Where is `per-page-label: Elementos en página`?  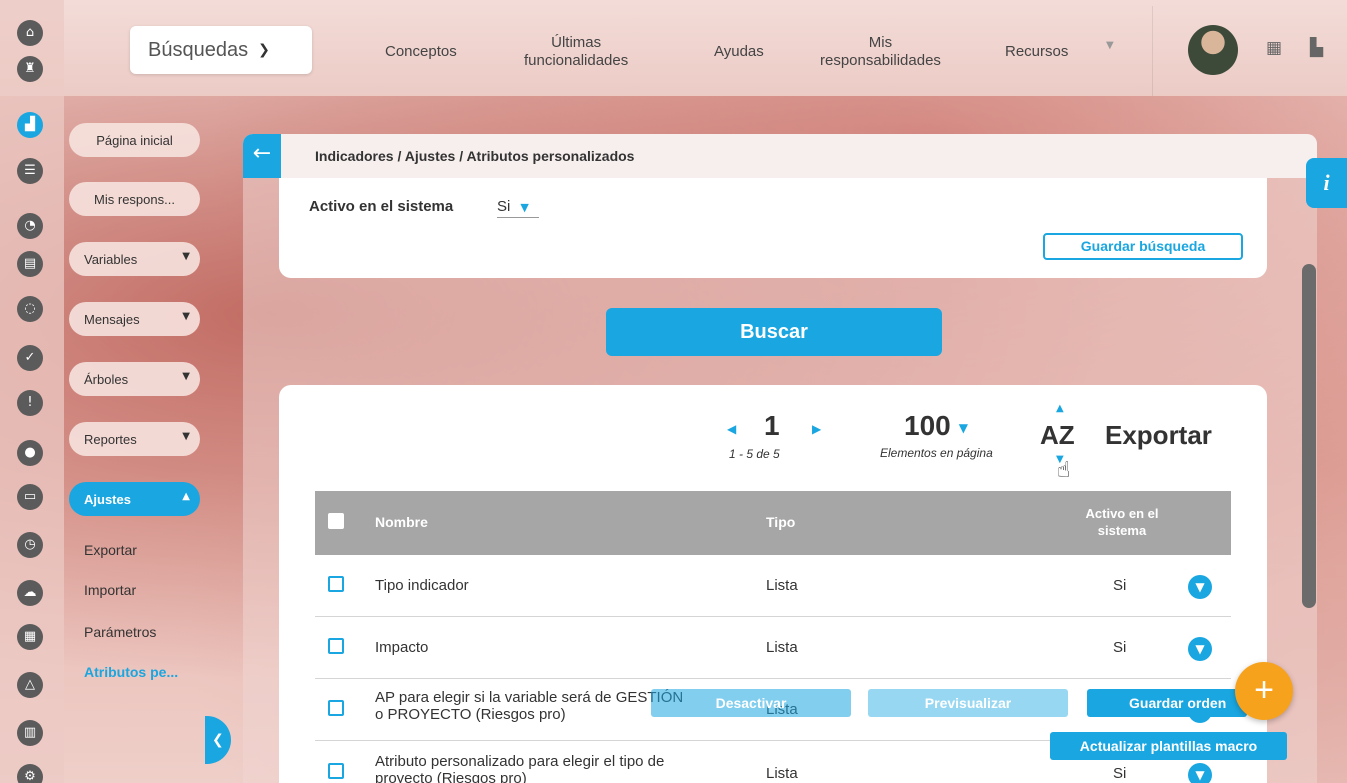 per-page-label: Elementos en página is located at coordinates (936, 453).